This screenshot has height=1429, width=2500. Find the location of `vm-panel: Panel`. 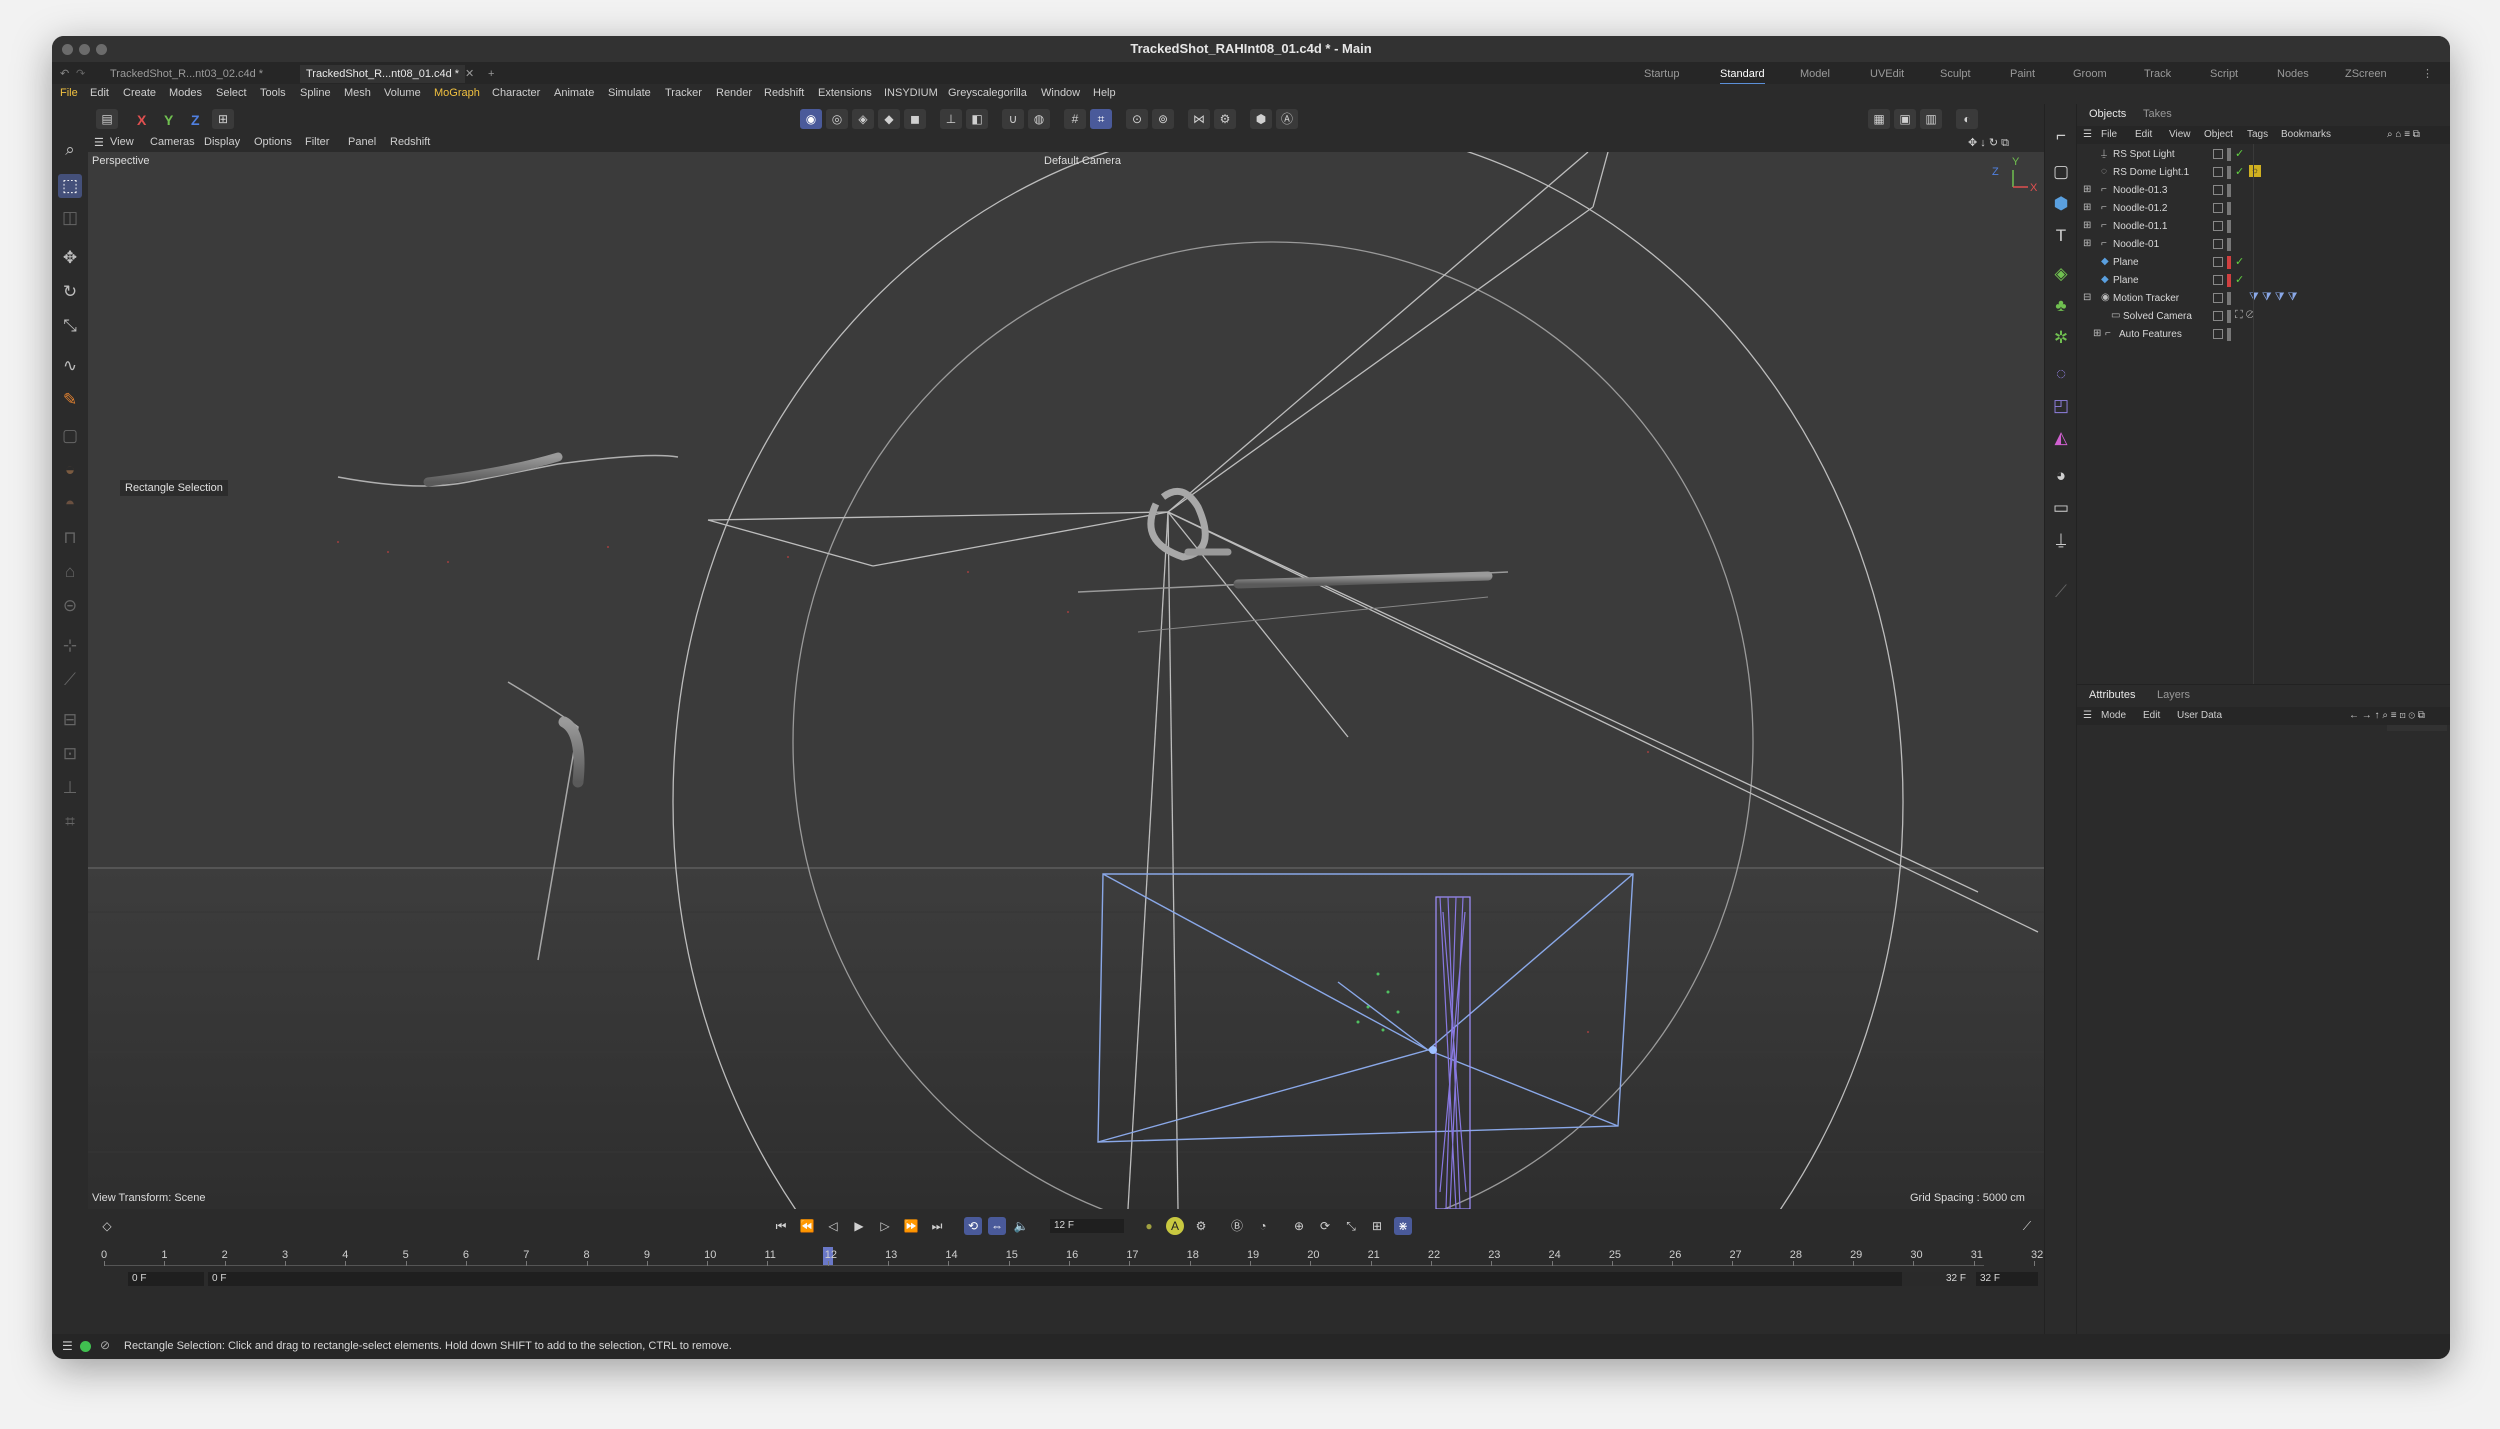

vm-panel: Panel is located at coordinates (362, 142).